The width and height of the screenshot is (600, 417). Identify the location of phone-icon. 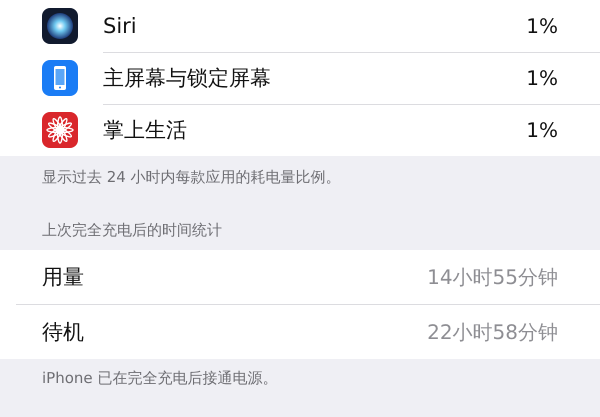
(60, 78).